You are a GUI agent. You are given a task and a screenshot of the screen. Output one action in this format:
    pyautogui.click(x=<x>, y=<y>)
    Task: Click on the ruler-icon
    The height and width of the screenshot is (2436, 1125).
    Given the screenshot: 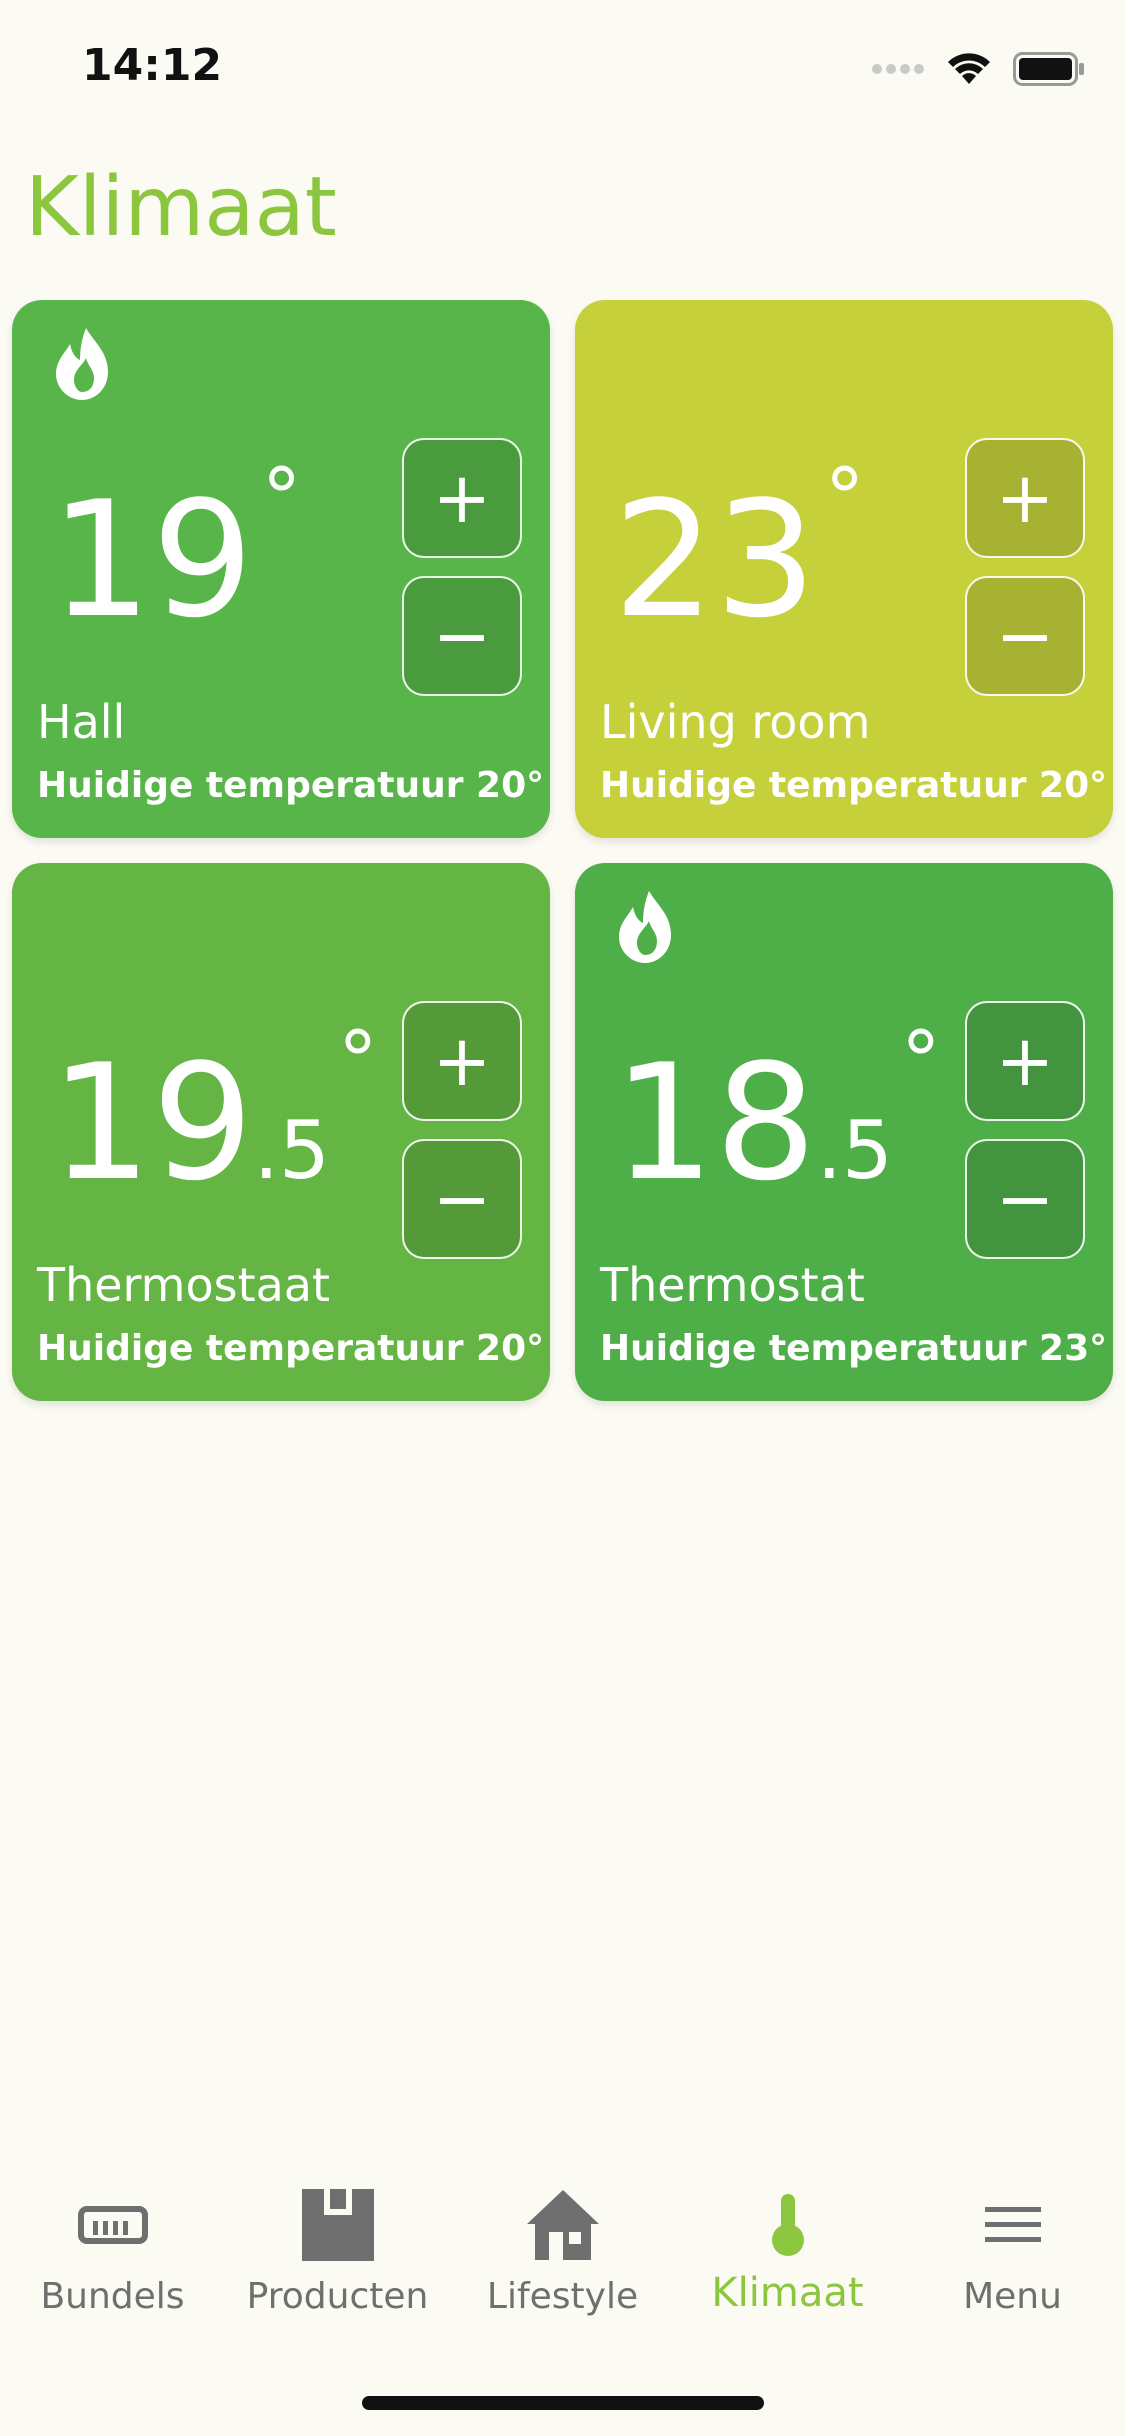 What is the action you would take?
    pyautogui.click(x=112, y=2225)
    